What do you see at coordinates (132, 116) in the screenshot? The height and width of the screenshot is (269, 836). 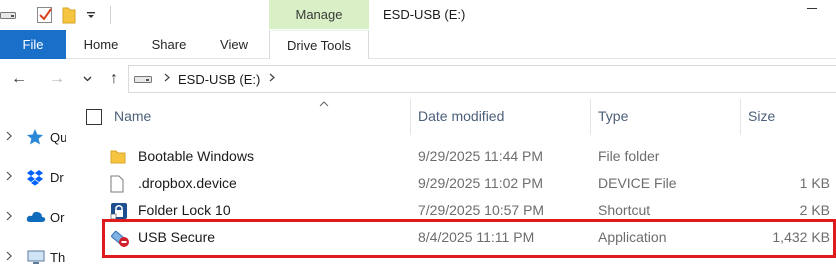 I see `column-header-name: Name` at bounding box center [132, 116].